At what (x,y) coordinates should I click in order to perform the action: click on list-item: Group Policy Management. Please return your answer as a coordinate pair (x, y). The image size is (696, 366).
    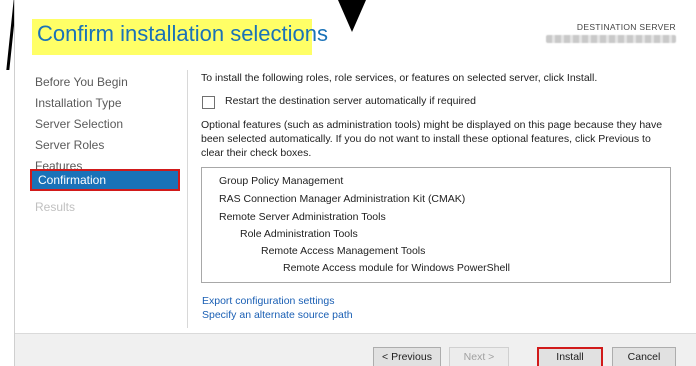
    Looking at the image, I should click on (281, 181).